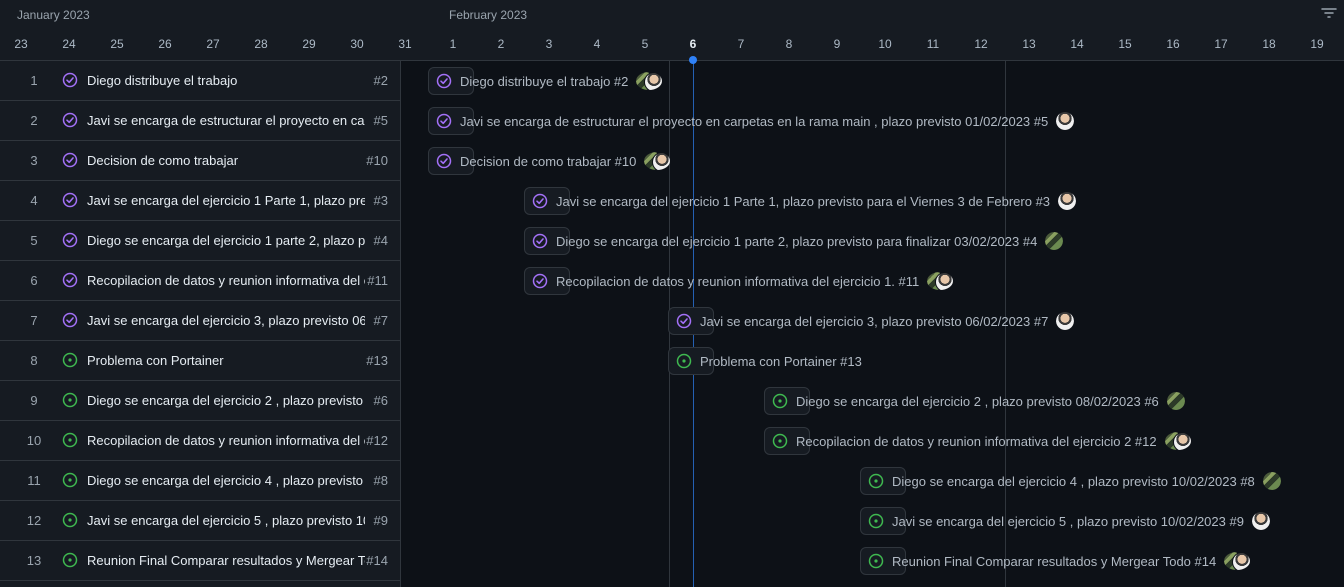 Image resolution: width=1344 pixels, height=587 pixels. I want to click on day-label: 14, so click(1077, 44).